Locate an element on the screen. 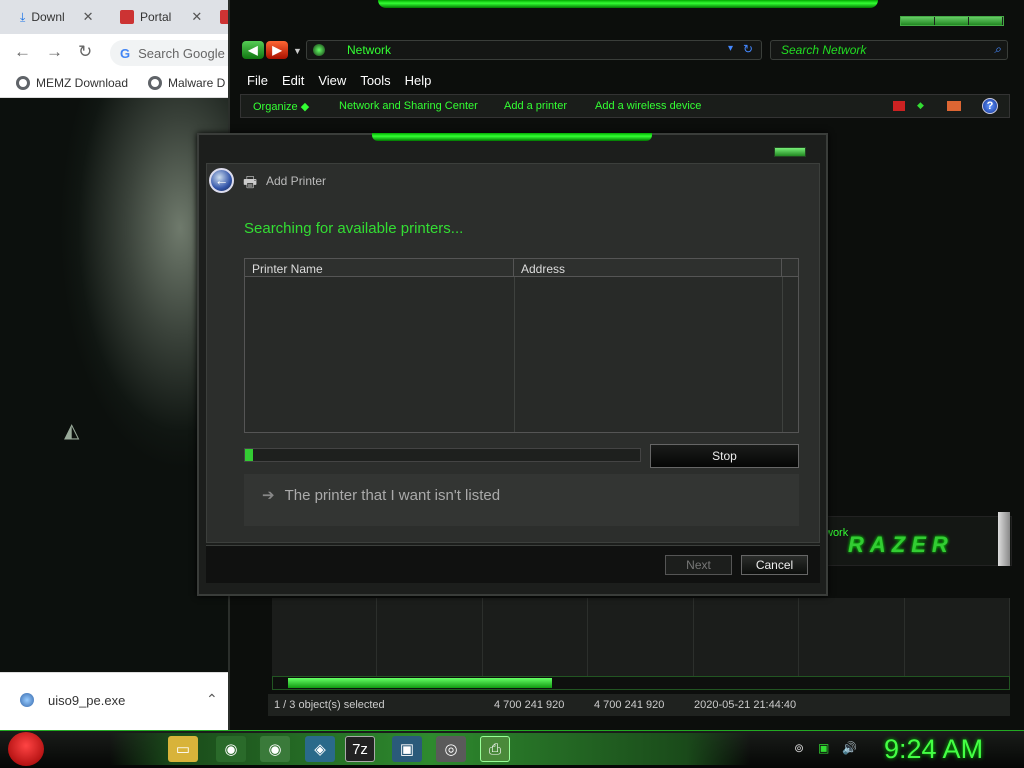  network-icon: ◈ is located at coordinates (320, 749).